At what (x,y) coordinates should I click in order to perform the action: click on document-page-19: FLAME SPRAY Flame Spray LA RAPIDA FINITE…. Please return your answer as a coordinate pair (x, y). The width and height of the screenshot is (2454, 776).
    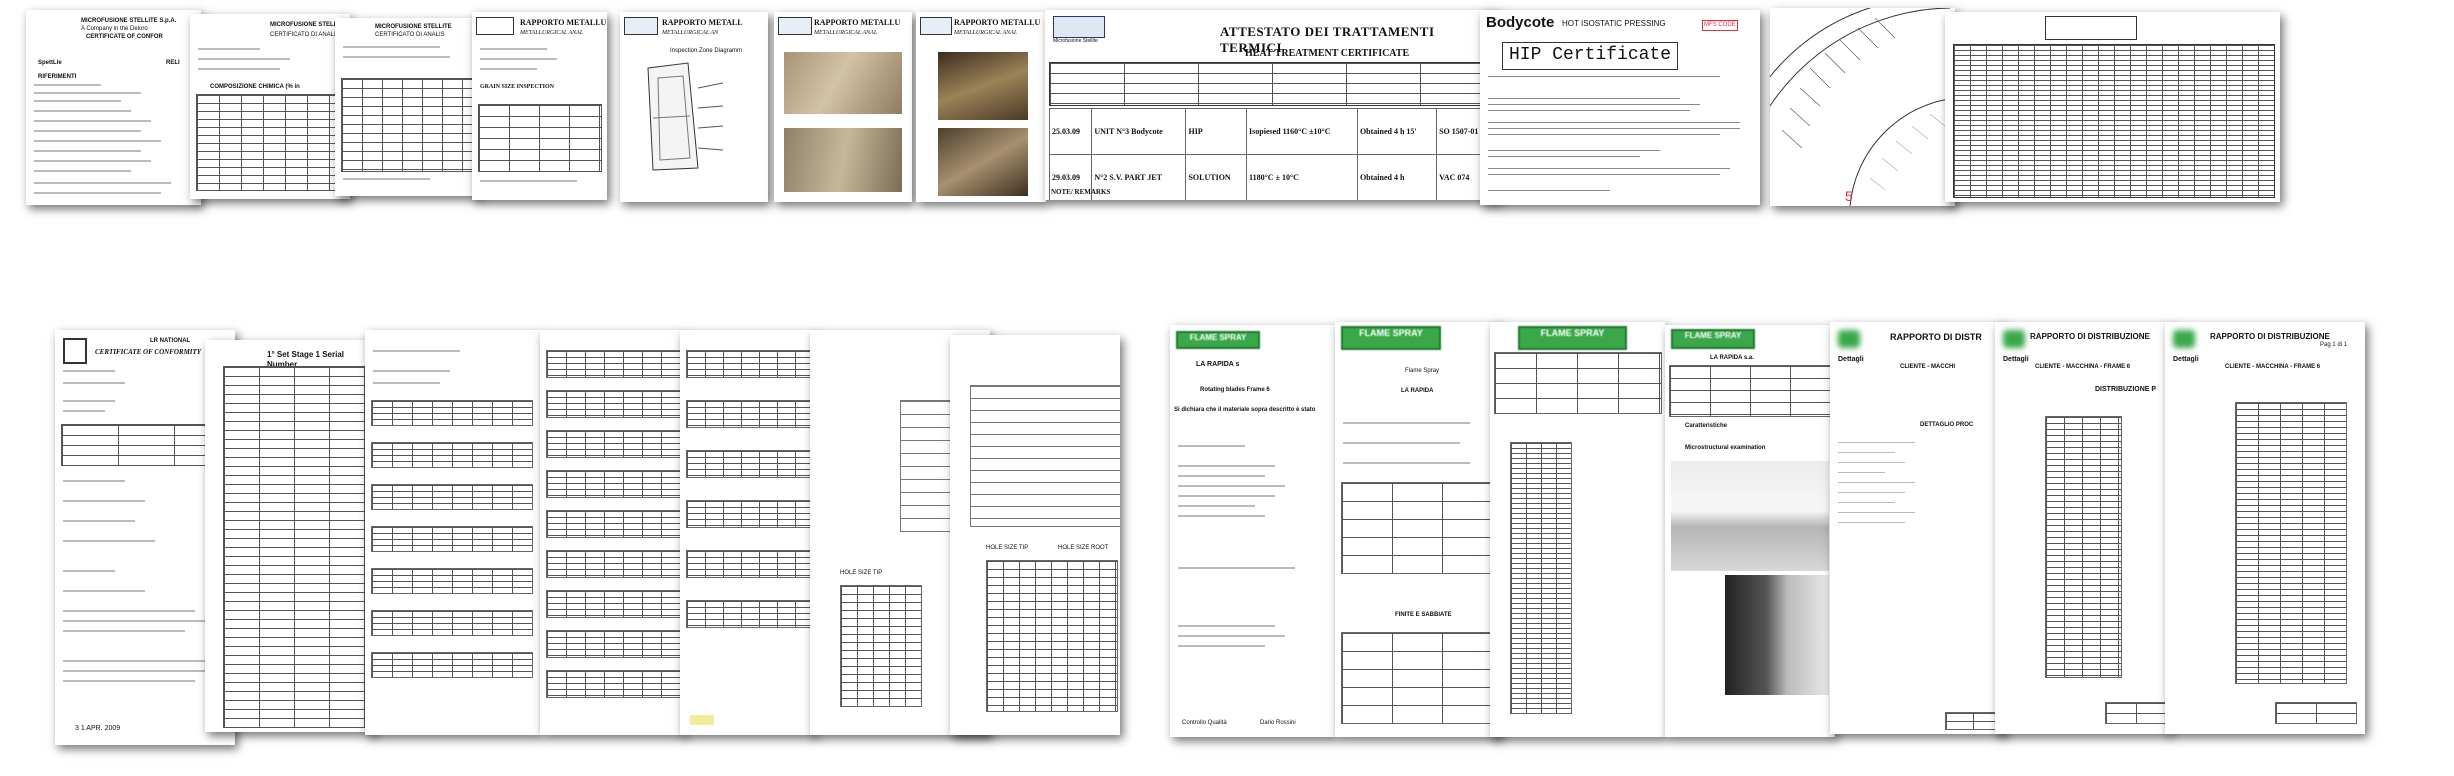
    Looking at the image, I should click on (1417, 529).